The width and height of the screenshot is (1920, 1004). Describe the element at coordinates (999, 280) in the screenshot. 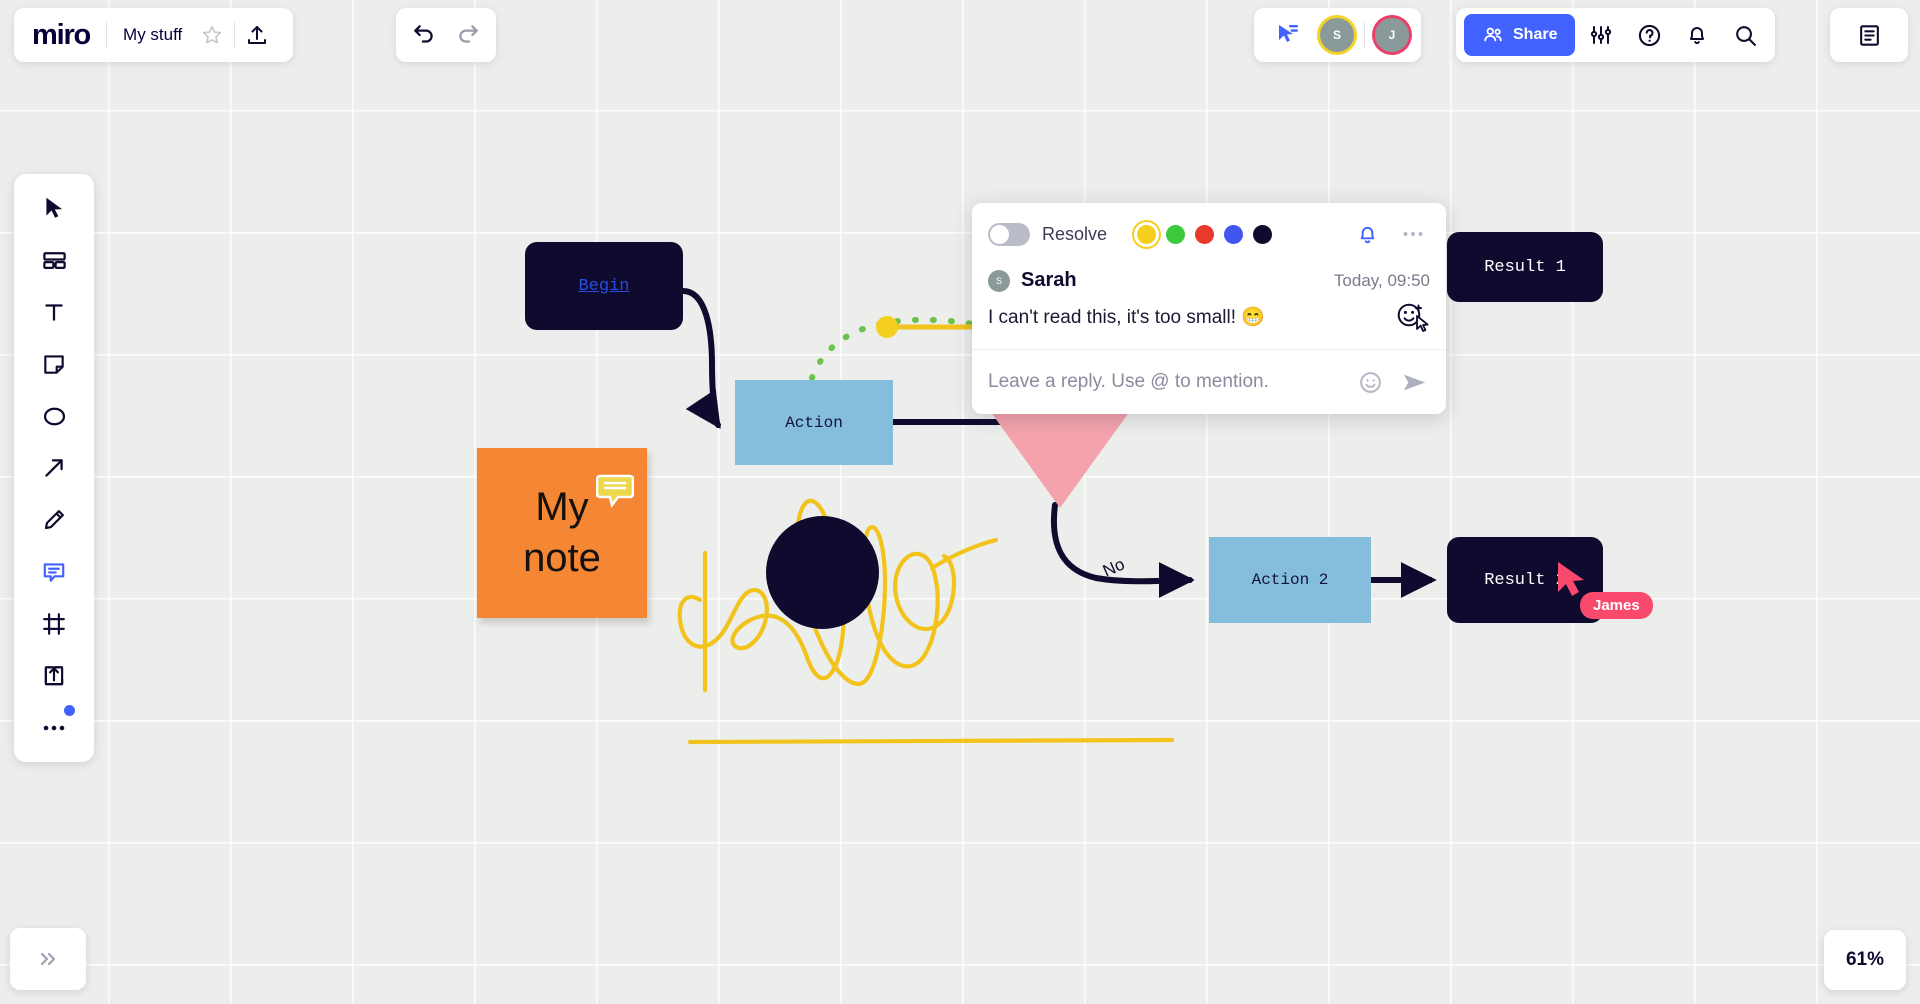

I see `comment-author-avatar: S` at that location.